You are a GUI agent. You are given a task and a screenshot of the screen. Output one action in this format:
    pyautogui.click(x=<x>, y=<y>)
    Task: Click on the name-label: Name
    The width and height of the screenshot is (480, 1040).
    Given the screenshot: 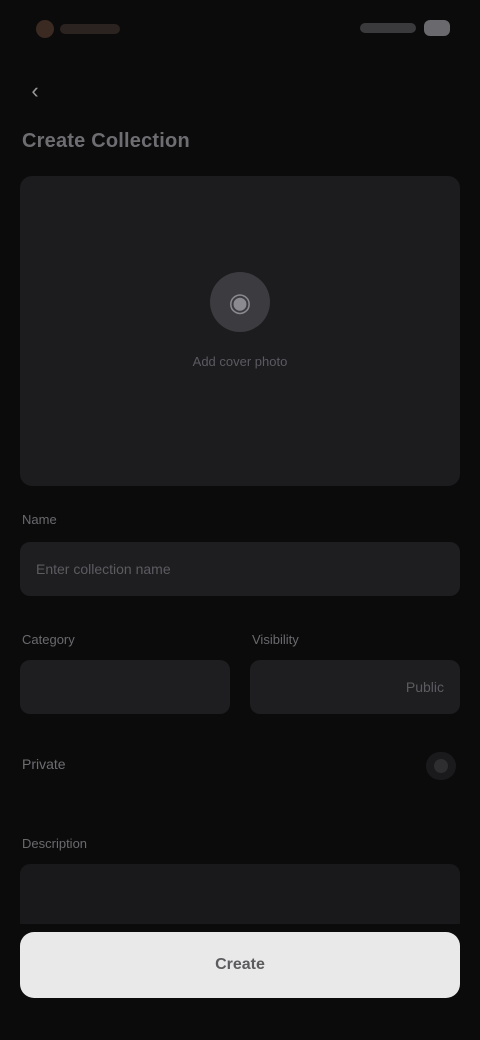 What is the action you would take?
    pyautogui.click(x=39, y=519)
    